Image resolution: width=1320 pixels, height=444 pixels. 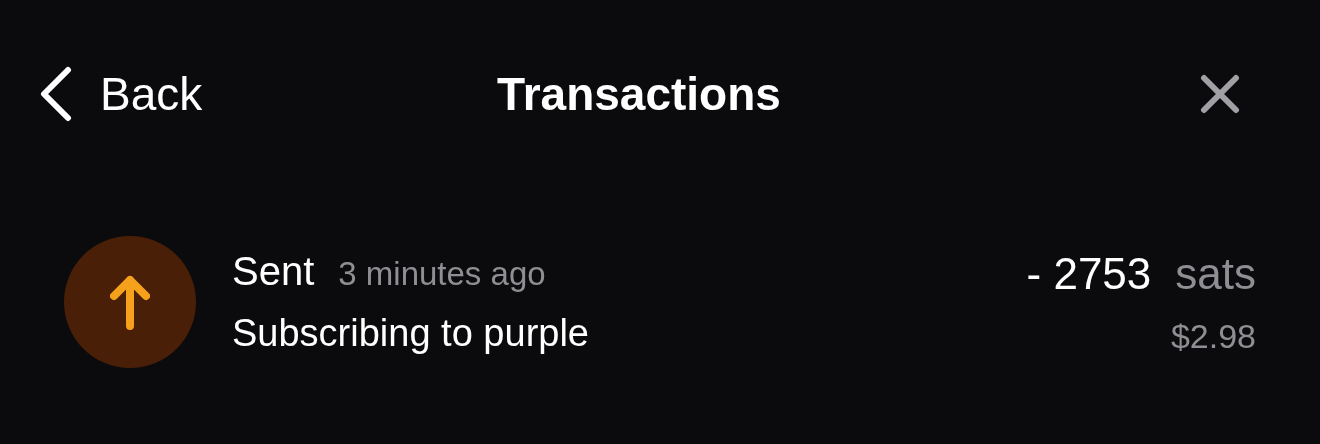 I want to click on transaction-type: Sent, so click(x=273, y=271).